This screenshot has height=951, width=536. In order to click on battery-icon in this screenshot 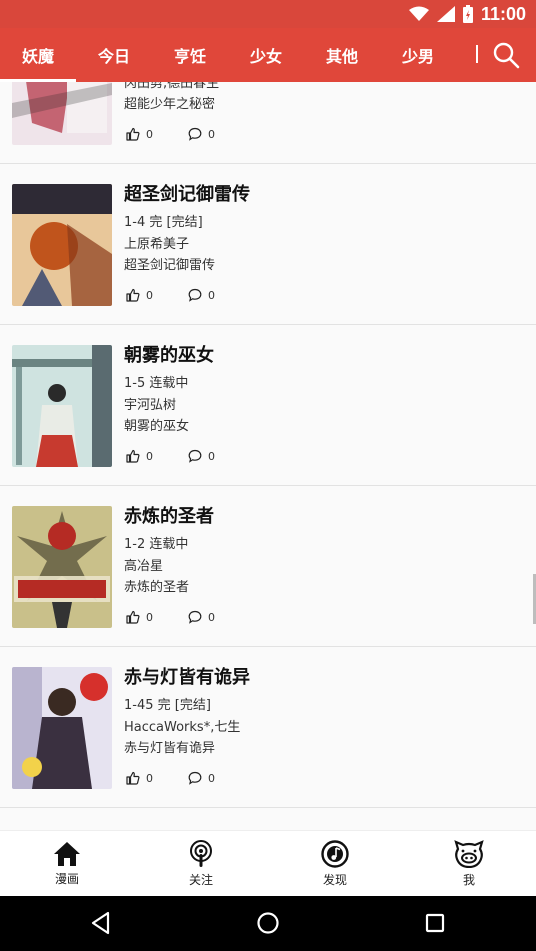, I will do `click(467, 14)`.